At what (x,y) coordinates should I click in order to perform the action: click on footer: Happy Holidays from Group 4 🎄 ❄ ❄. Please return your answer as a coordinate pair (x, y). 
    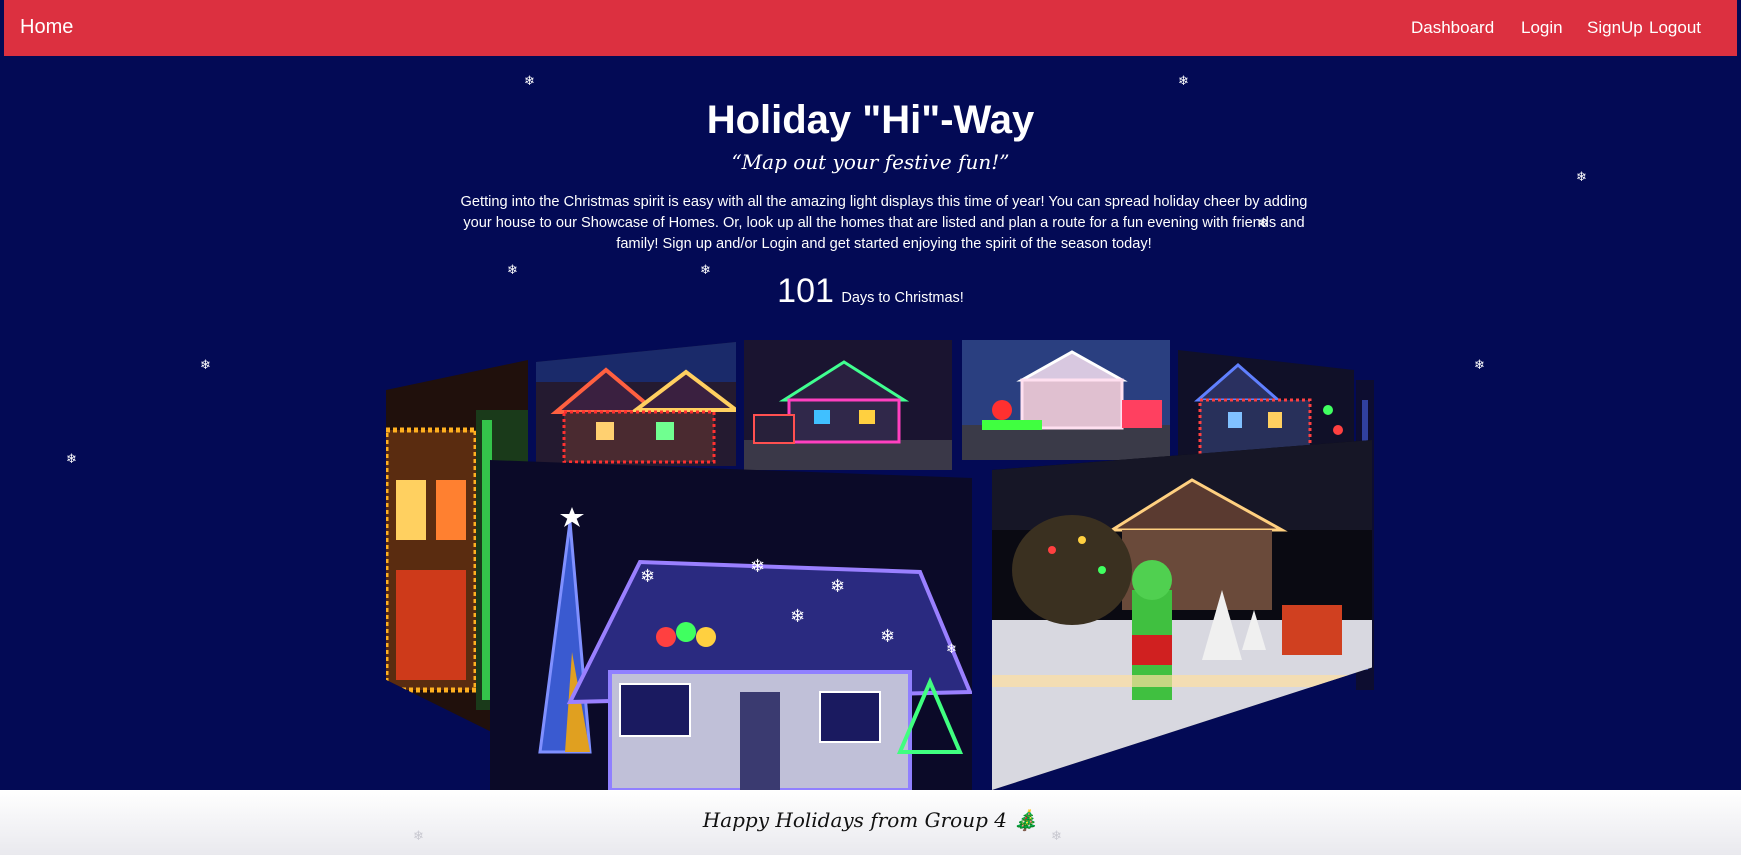
    Looking at the image, I should click on (870, 822).